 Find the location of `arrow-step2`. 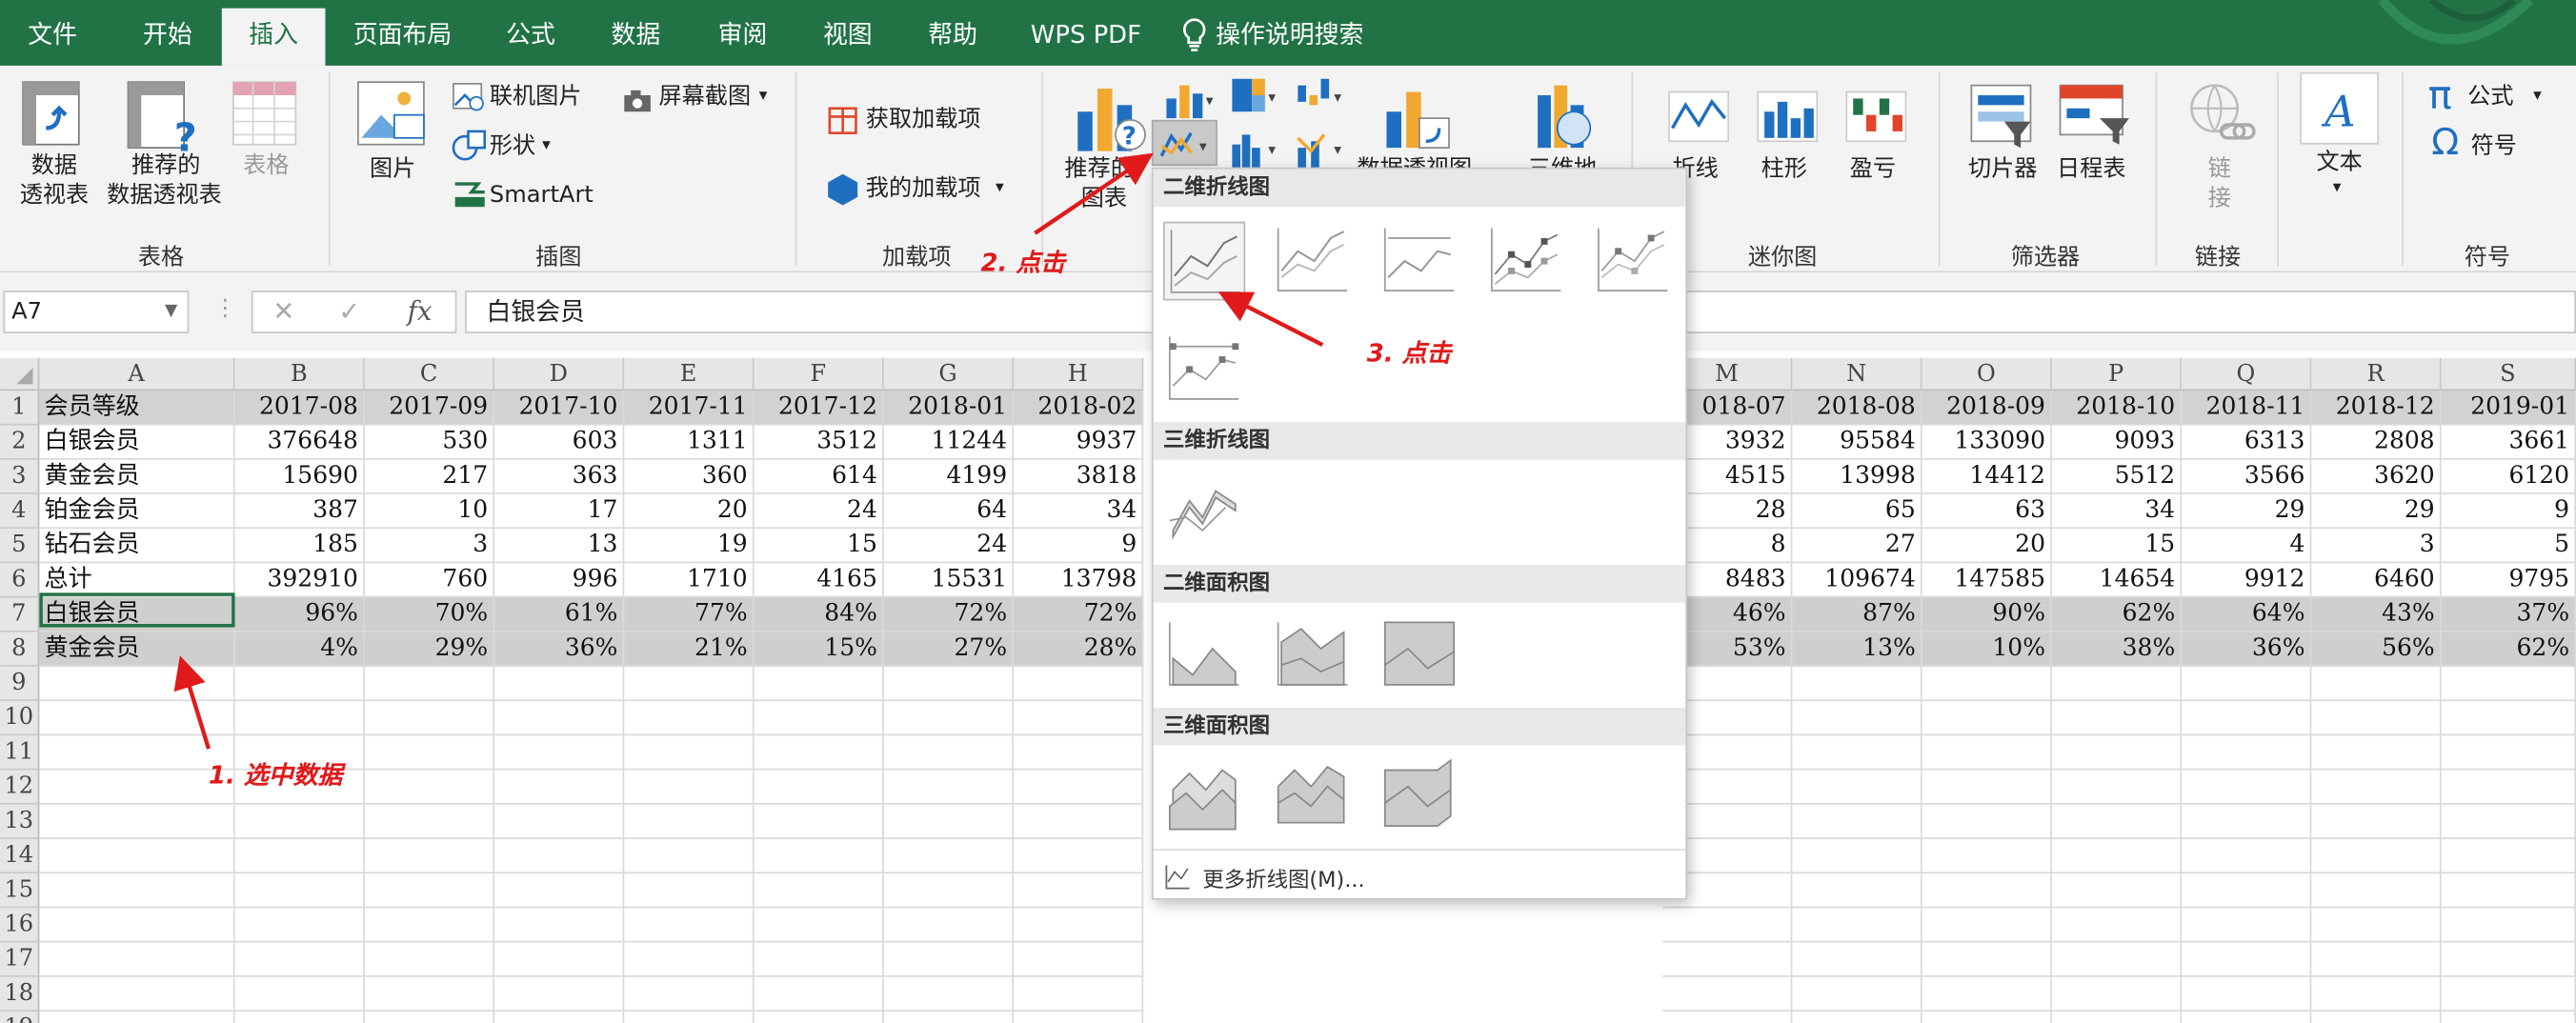

arrow-step2 is located at coordinates (1094, 193).